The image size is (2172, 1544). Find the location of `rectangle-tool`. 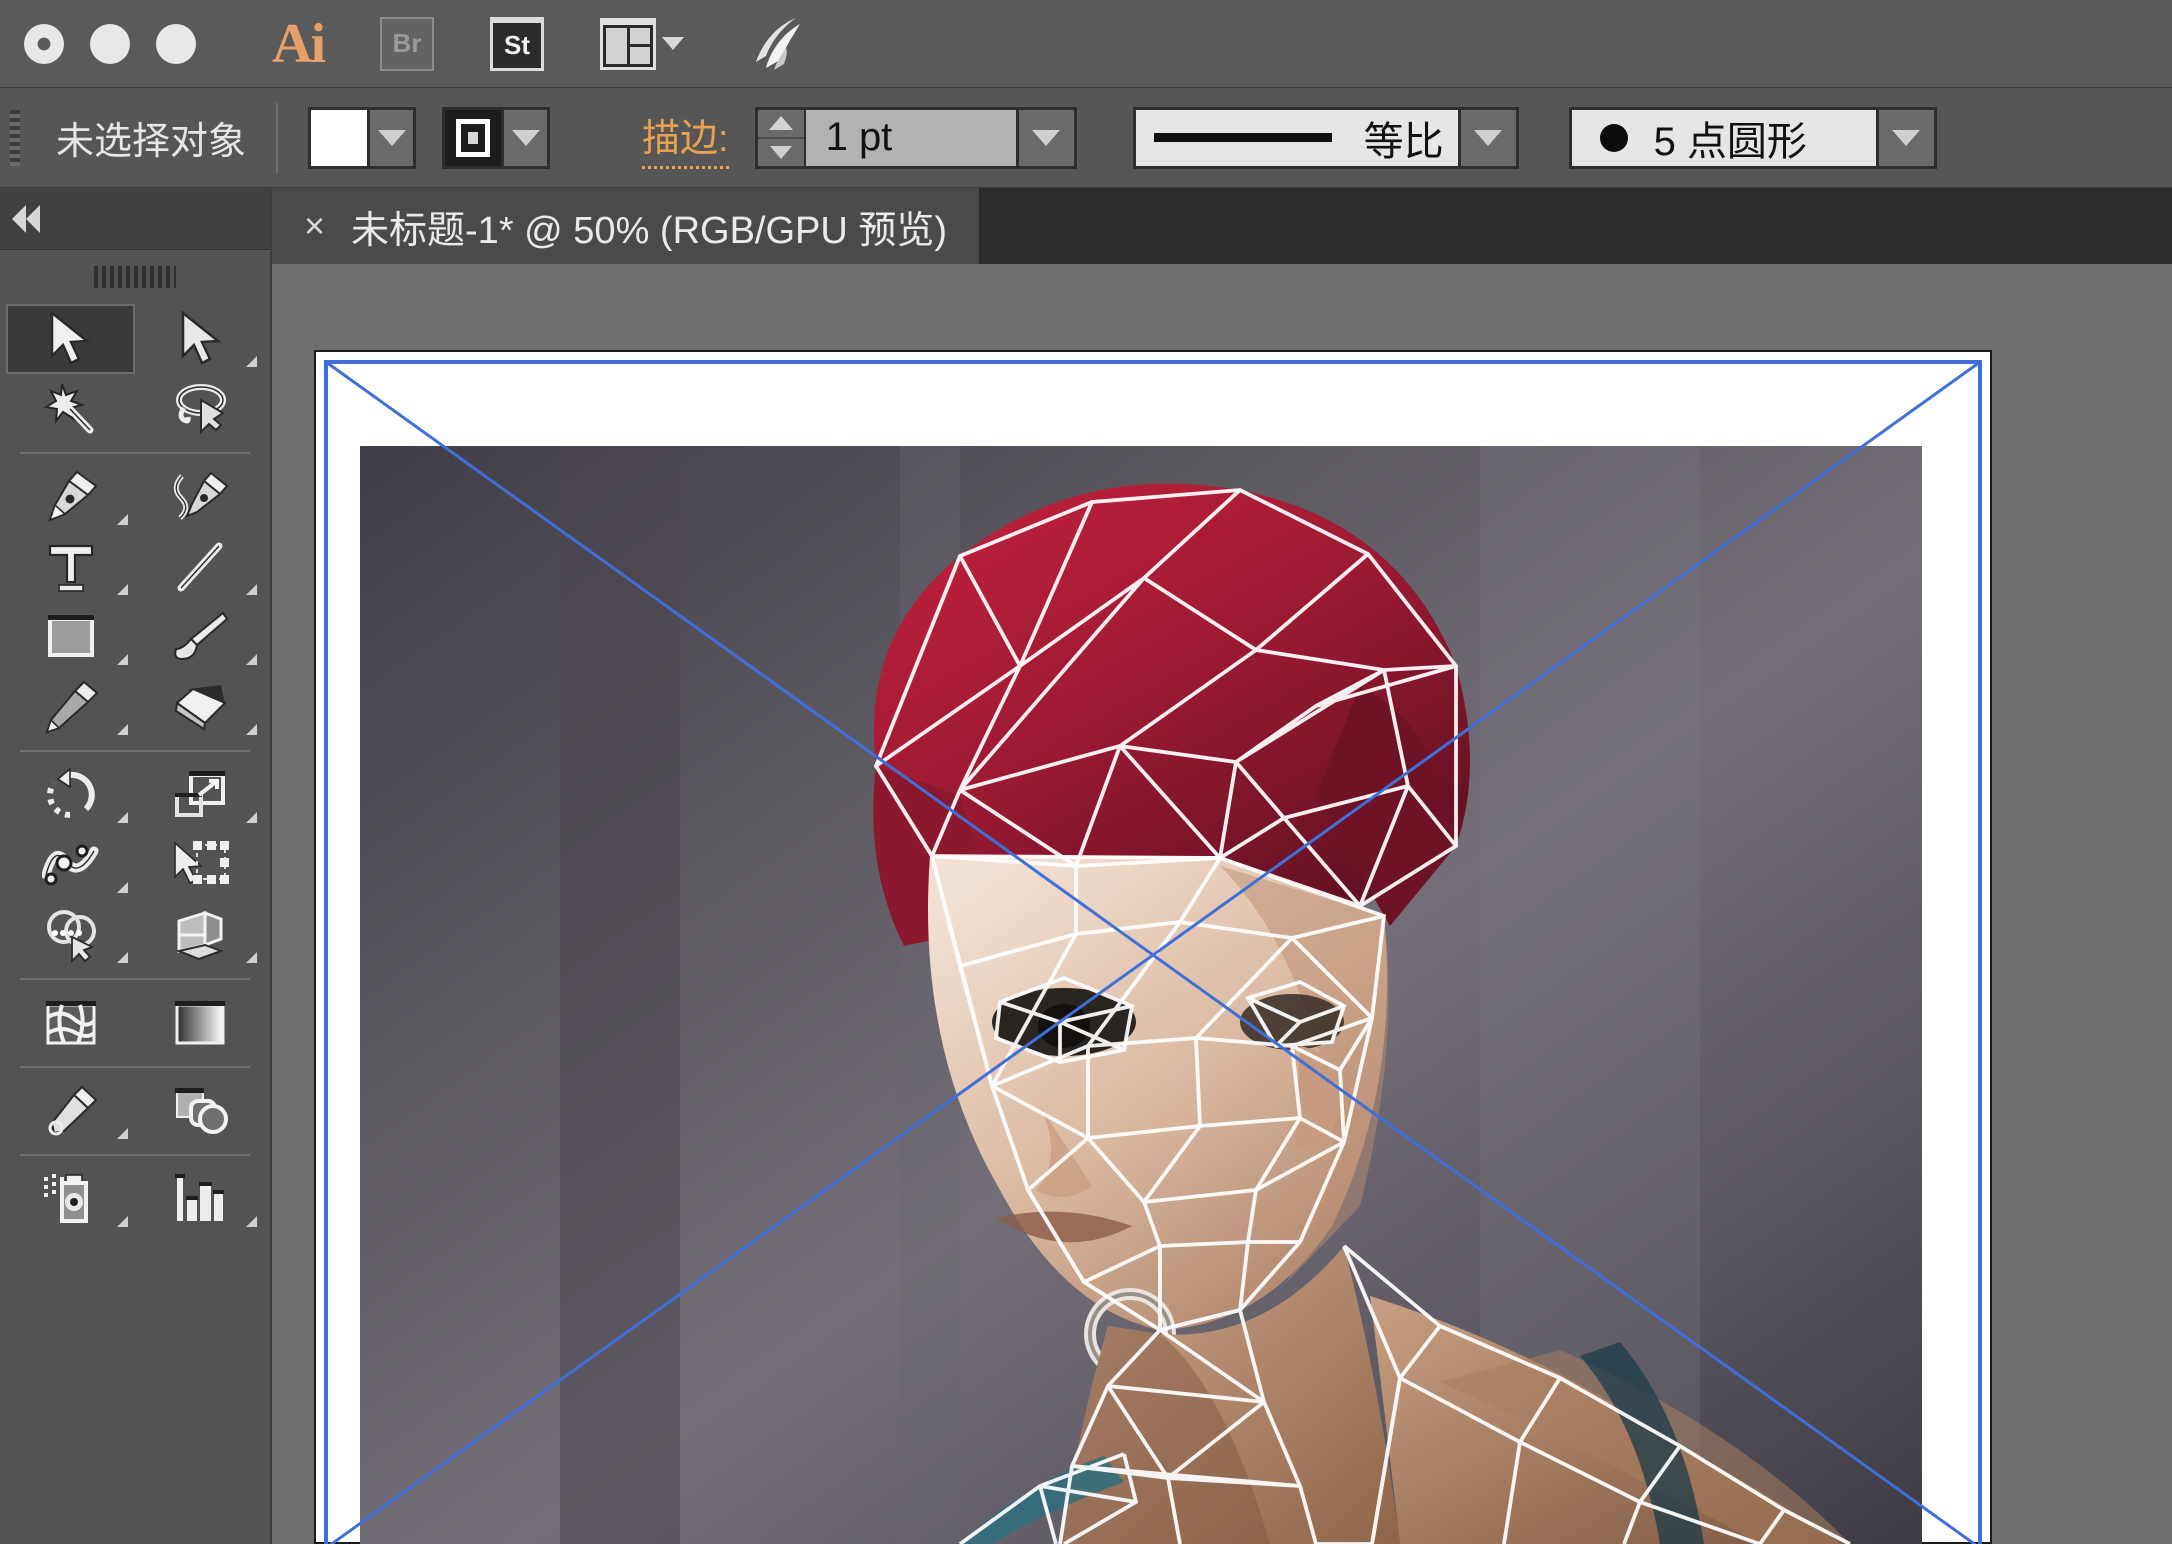

rectangle-tool is located at coordinates (70, 637).